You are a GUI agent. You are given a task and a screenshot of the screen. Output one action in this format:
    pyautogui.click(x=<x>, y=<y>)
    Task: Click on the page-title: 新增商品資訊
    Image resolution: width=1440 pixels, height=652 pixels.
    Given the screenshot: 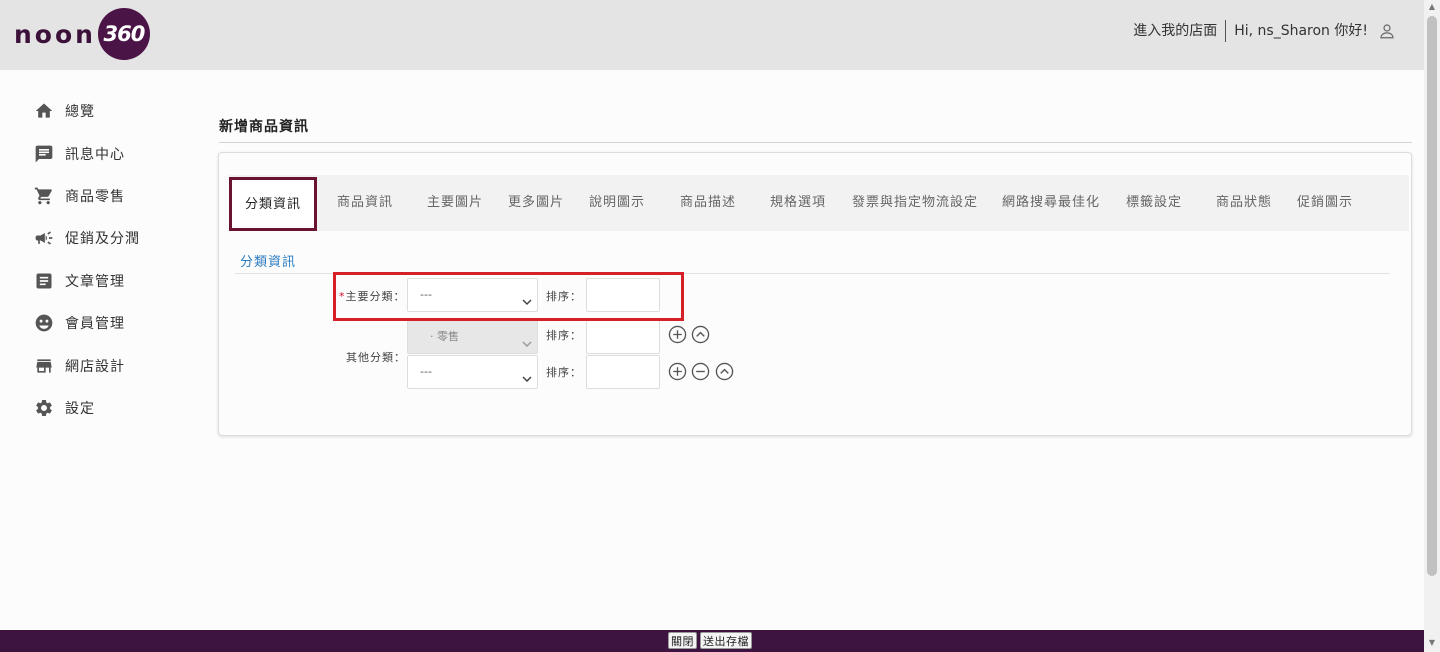 What is the action you would take?
    pyautogui.click(x=264, y=127)
    